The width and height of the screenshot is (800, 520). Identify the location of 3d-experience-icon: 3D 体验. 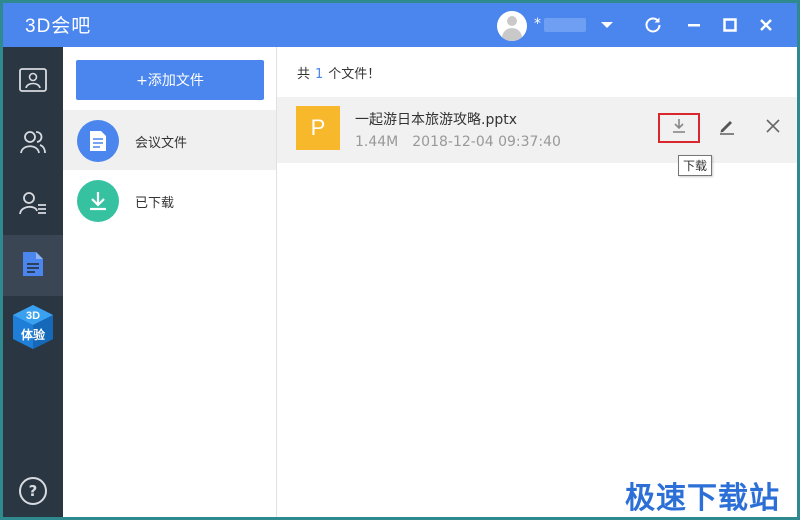
(33, 327).